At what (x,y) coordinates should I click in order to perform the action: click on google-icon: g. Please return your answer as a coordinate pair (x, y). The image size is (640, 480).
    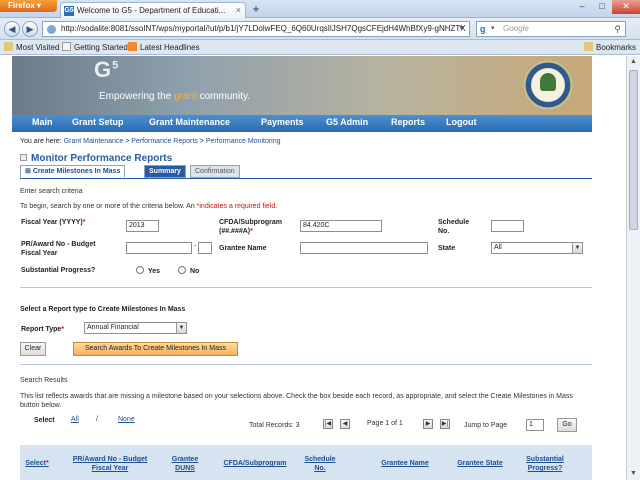
    Looking at the image, I should click on (485, 29).